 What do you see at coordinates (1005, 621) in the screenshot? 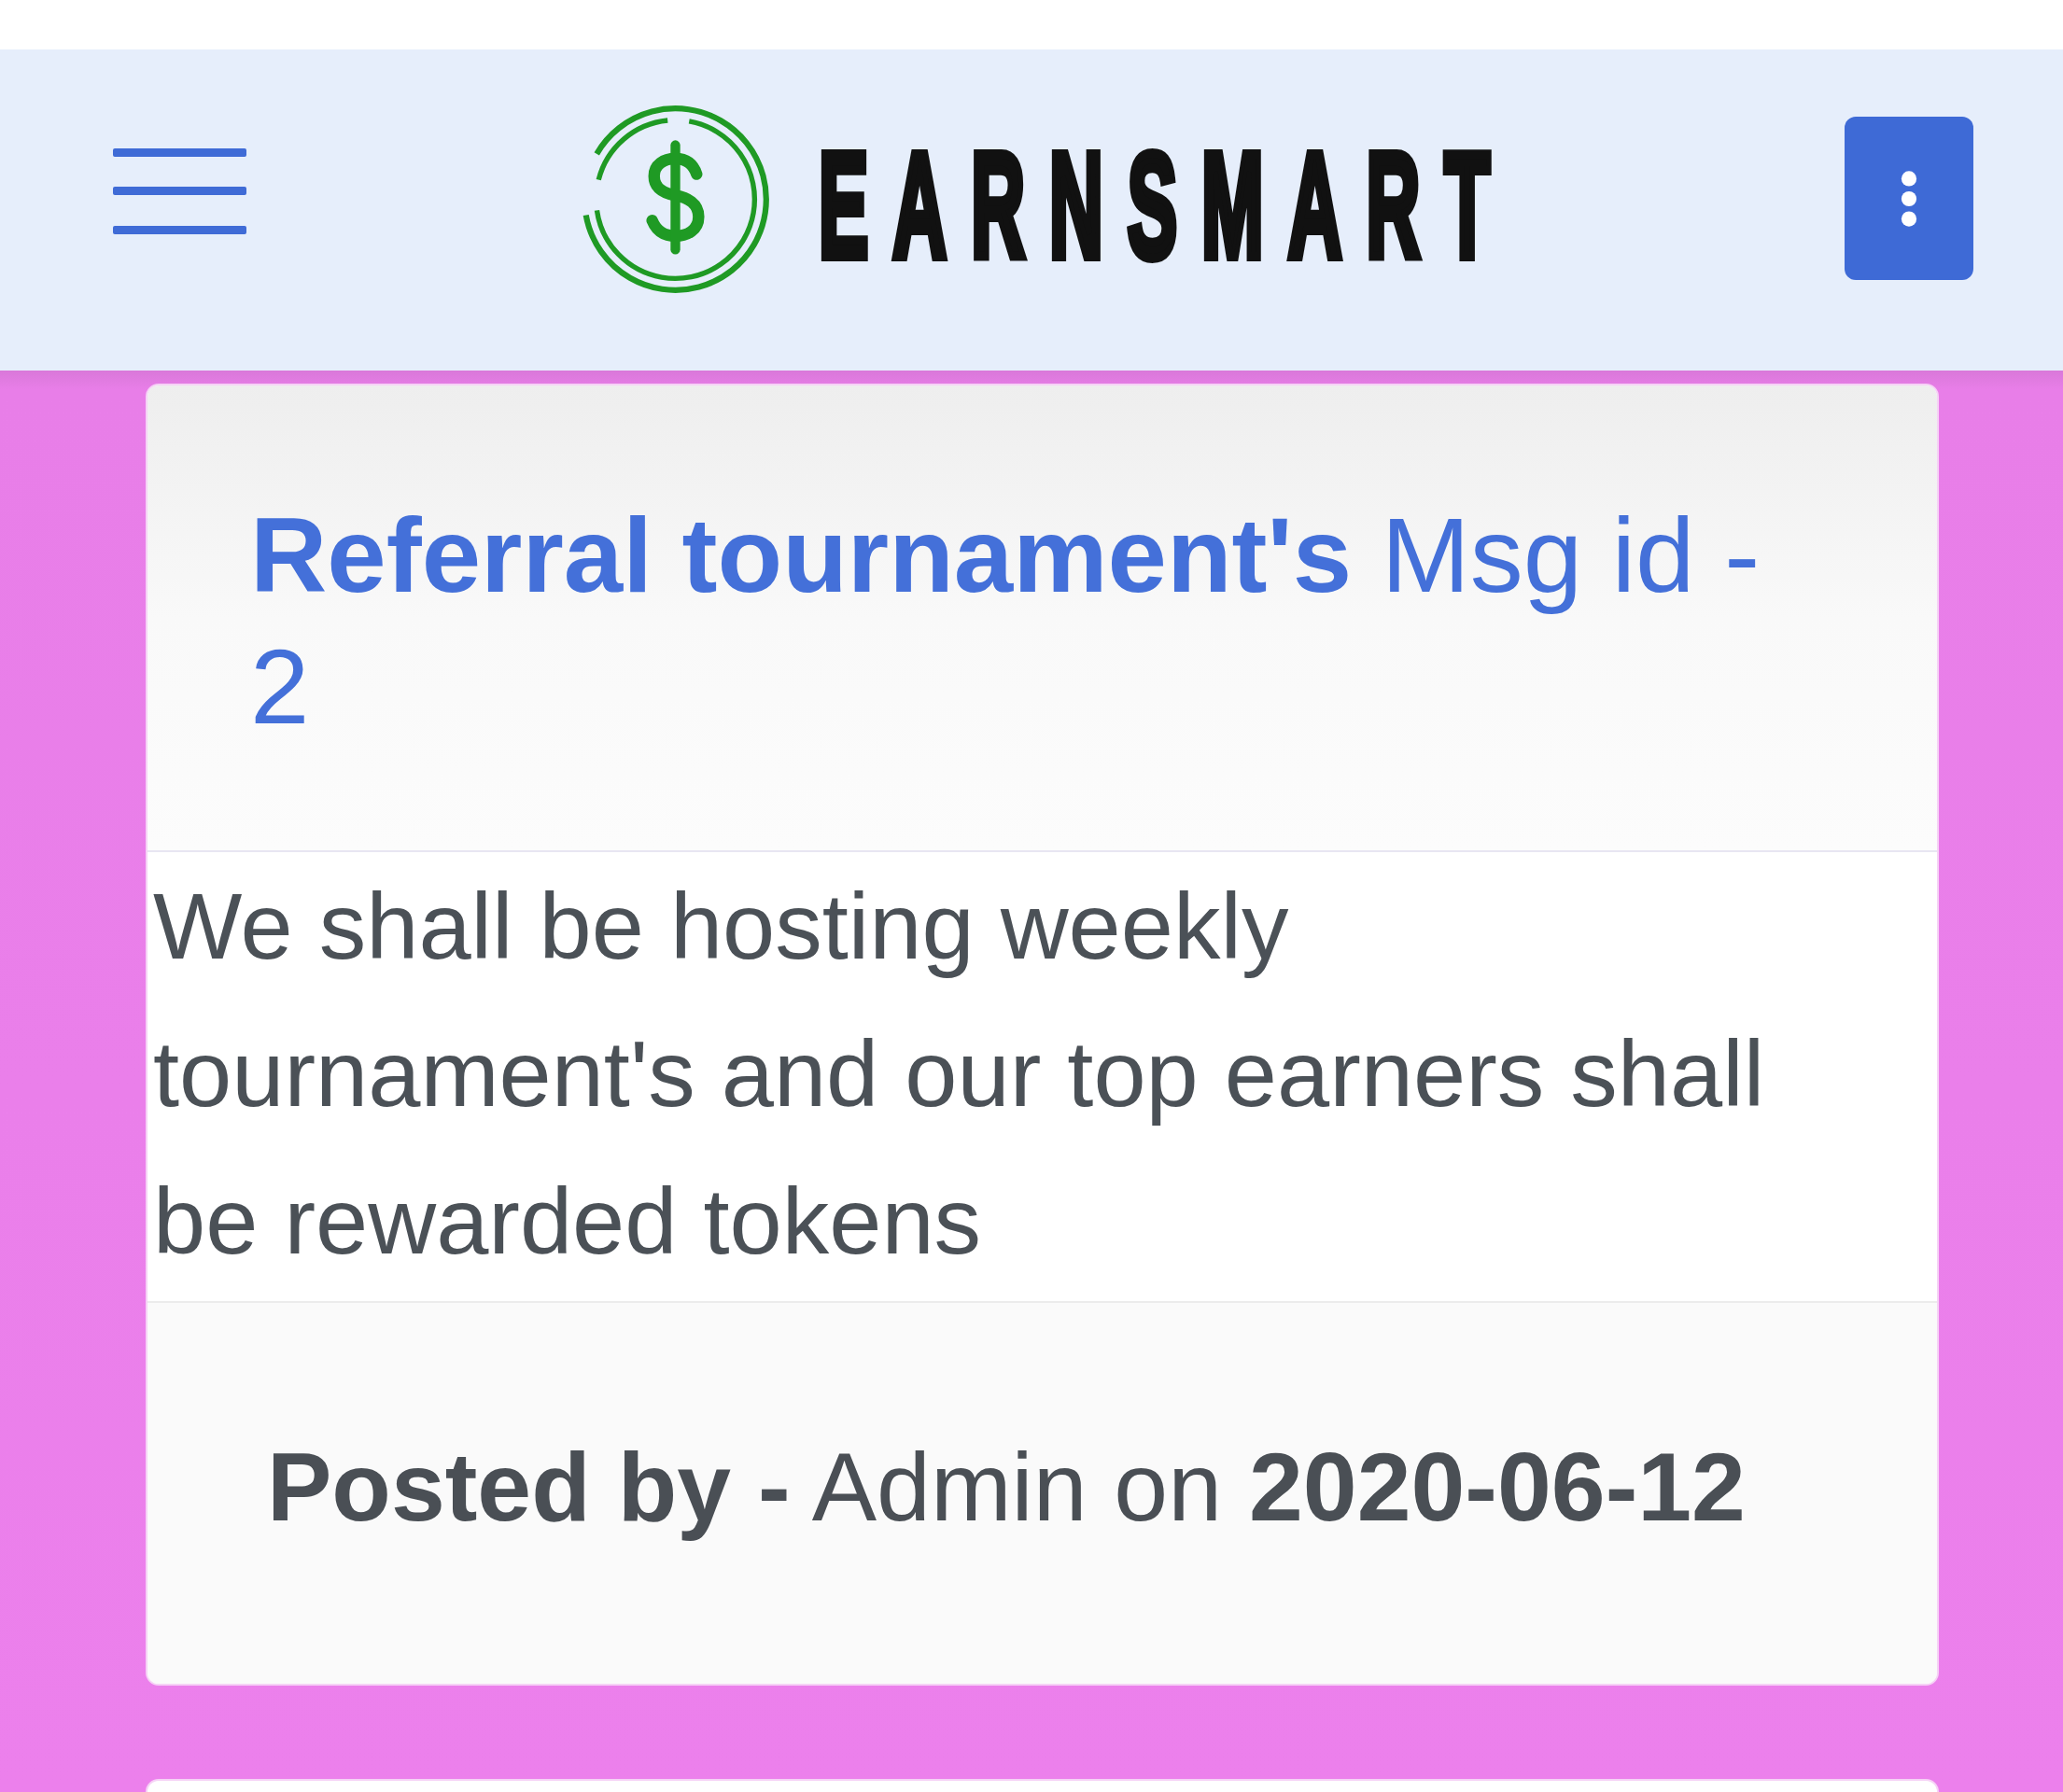
I see `message-title: Referral tournament's Msg id - 2` at bounding box center [1005, 621].